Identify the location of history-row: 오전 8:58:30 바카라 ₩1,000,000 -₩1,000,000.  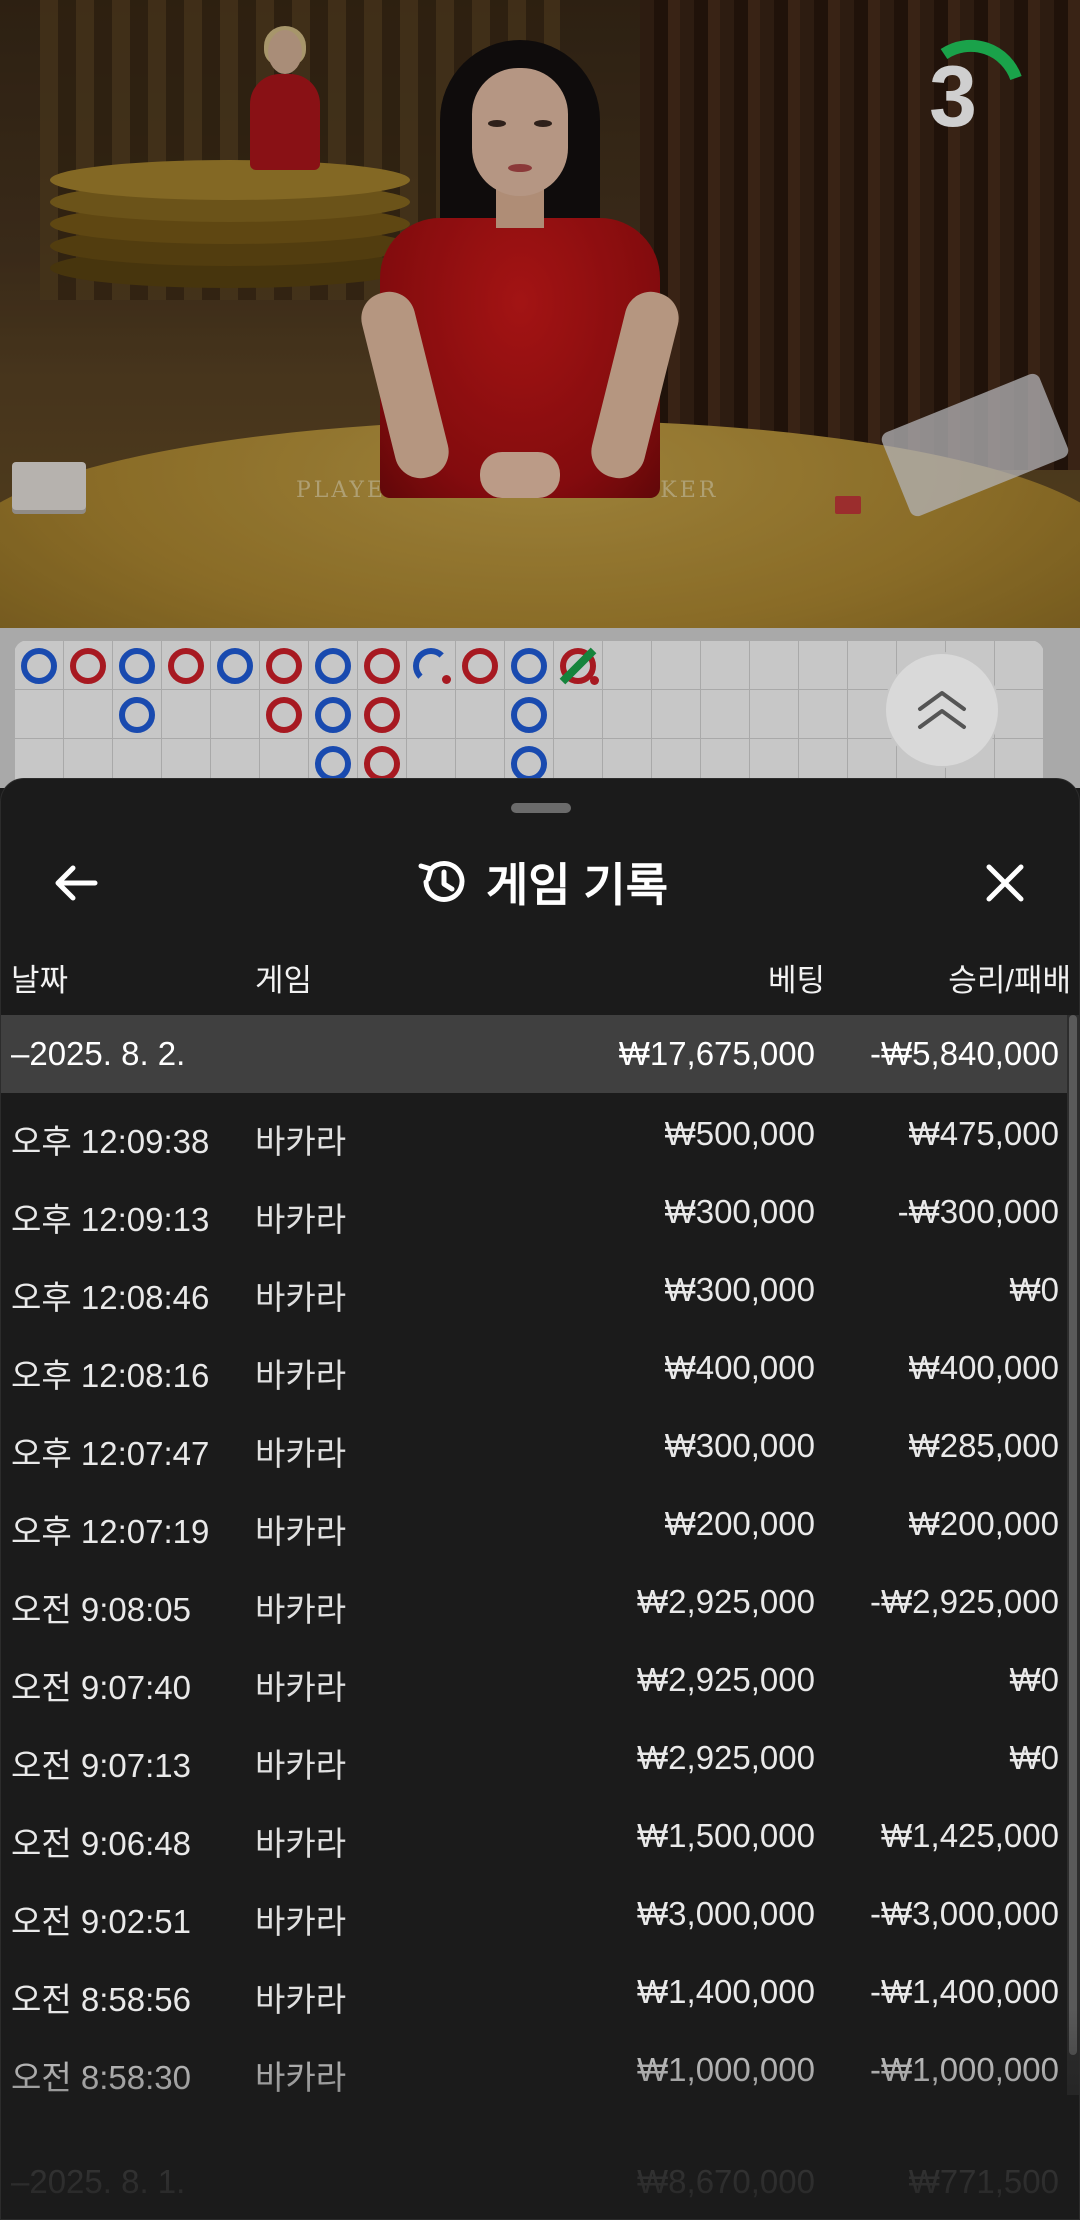
(535, 2068).